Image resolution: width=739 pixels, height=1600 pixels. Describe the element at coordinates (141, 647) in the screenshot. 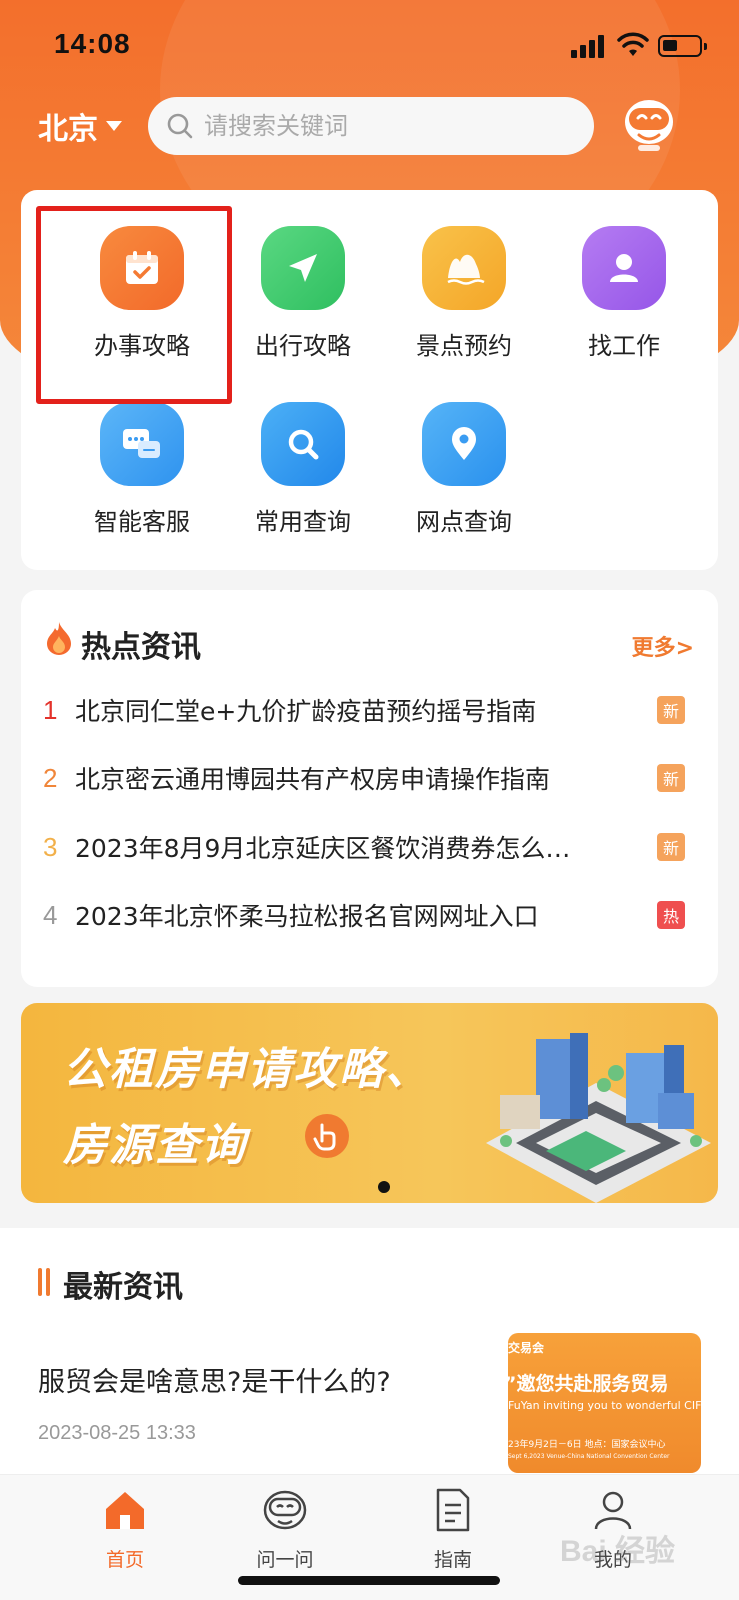

I see `hot-news-title: 热点资讯` at that location.